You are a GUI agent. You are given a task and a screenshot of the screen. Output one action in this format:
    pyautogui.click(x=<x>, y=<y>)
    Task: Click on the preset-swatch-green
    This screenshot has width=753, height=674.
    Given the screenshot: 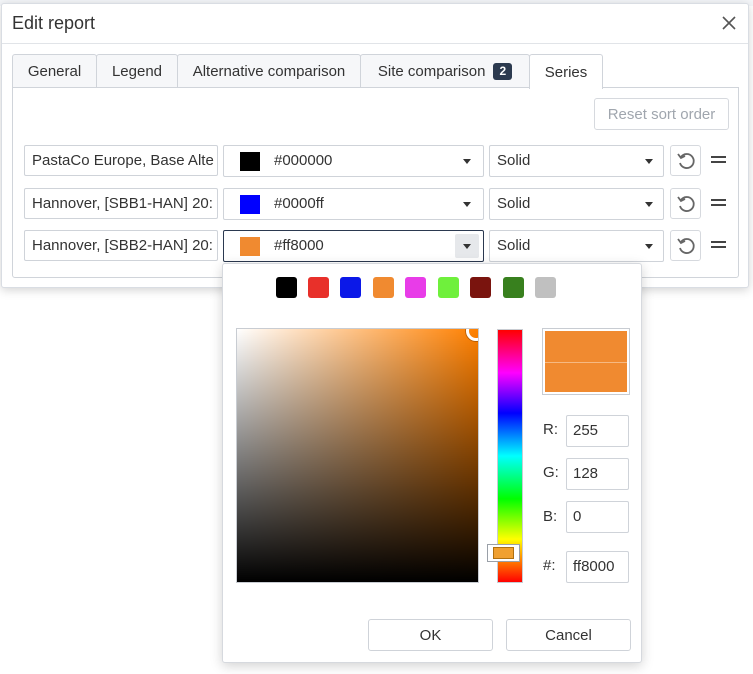 What is the action you would take?
    pyautogui.click(x=513, y=287)
    